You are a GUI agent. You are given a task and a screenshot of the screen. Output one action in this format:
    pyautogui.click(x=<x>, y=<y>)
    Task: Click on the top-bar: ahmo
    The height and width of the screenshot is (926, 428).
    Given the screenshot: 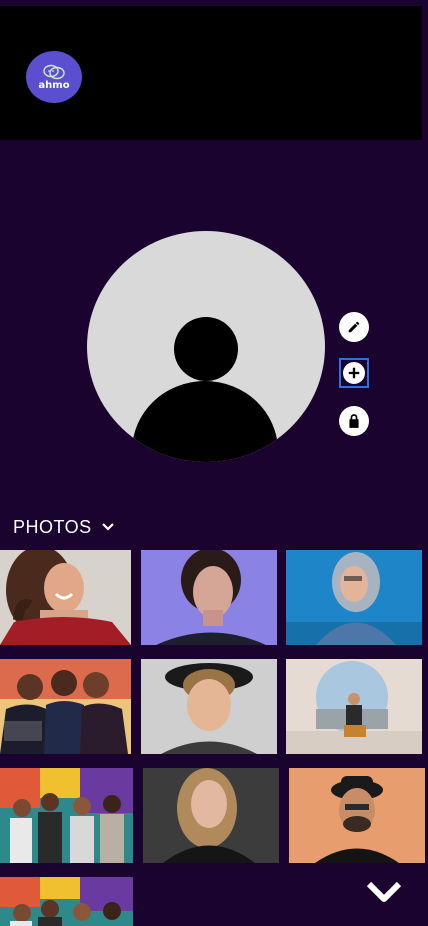 What is the action you would take?
    pyautogui.click(x=211, y=73)
    